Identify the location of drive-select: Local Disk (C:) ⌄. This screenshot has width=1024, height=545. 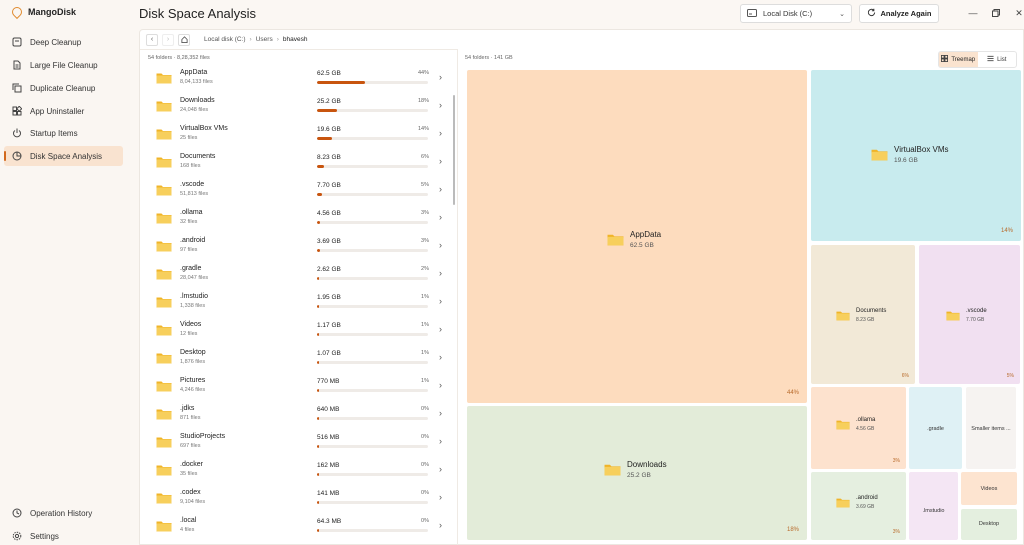
(796, 13).